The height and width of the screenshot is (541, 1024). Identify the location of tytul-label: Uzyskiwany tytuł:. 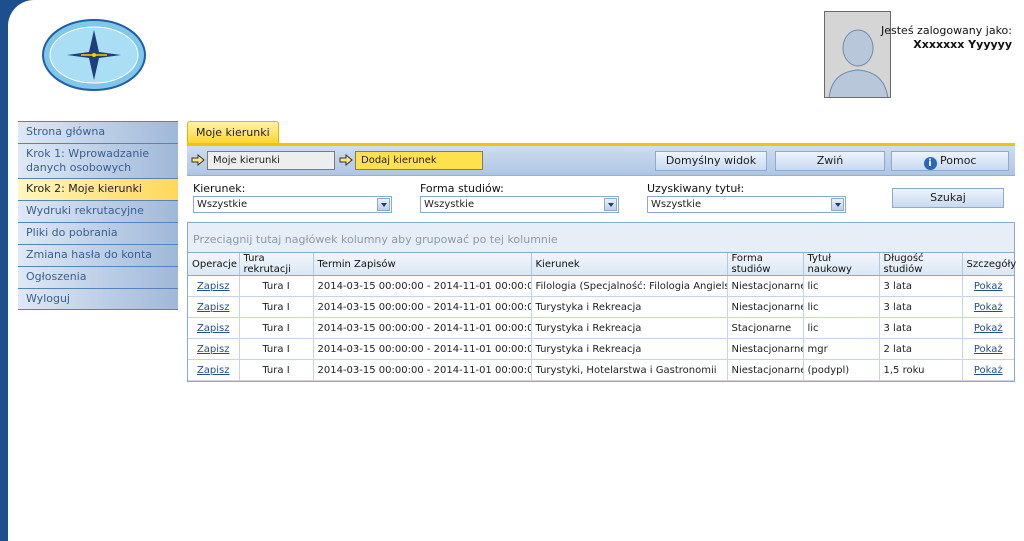
(696, 188).